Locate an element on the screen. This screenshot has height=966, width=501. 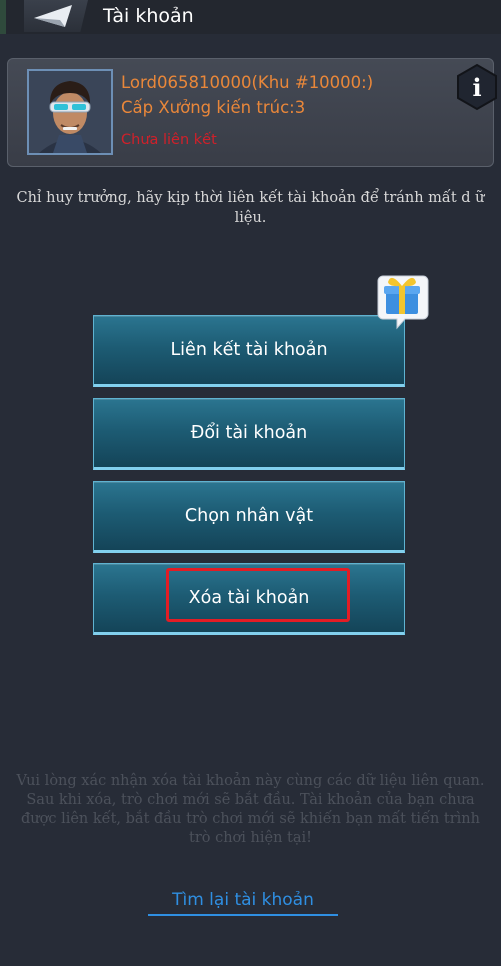
info-label: i is located at coordinates (476, 87).